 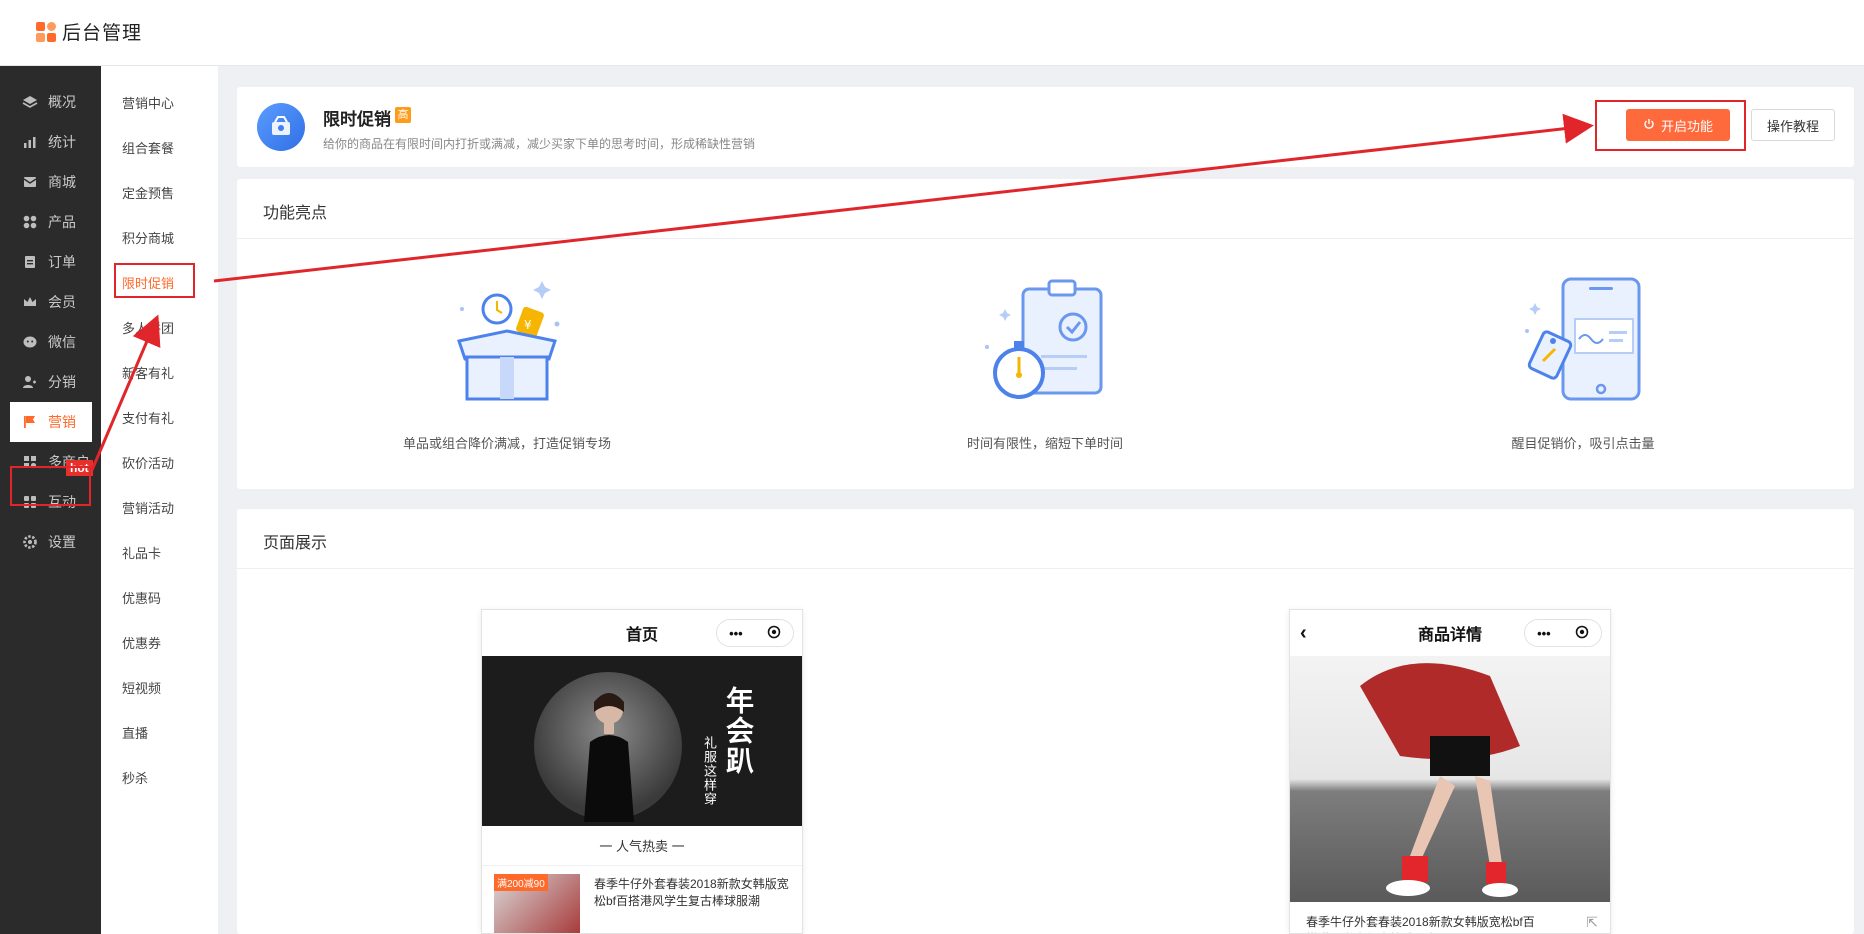 What do you see at coordinates (135, 777) in the screenshot?
I see `subnav-item-seckill: 秒杀` at bounding box center [135, 777].